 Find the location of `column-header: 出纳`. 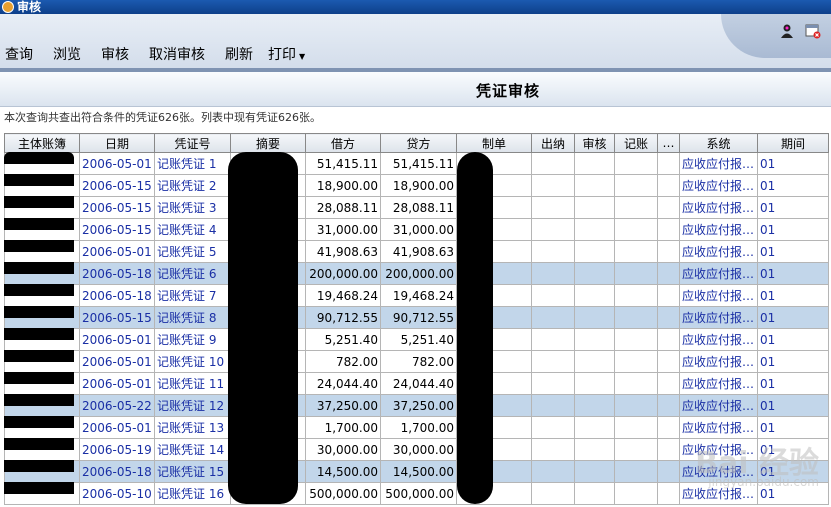

column-header: 出纳 is located at coordinates (553, 143).